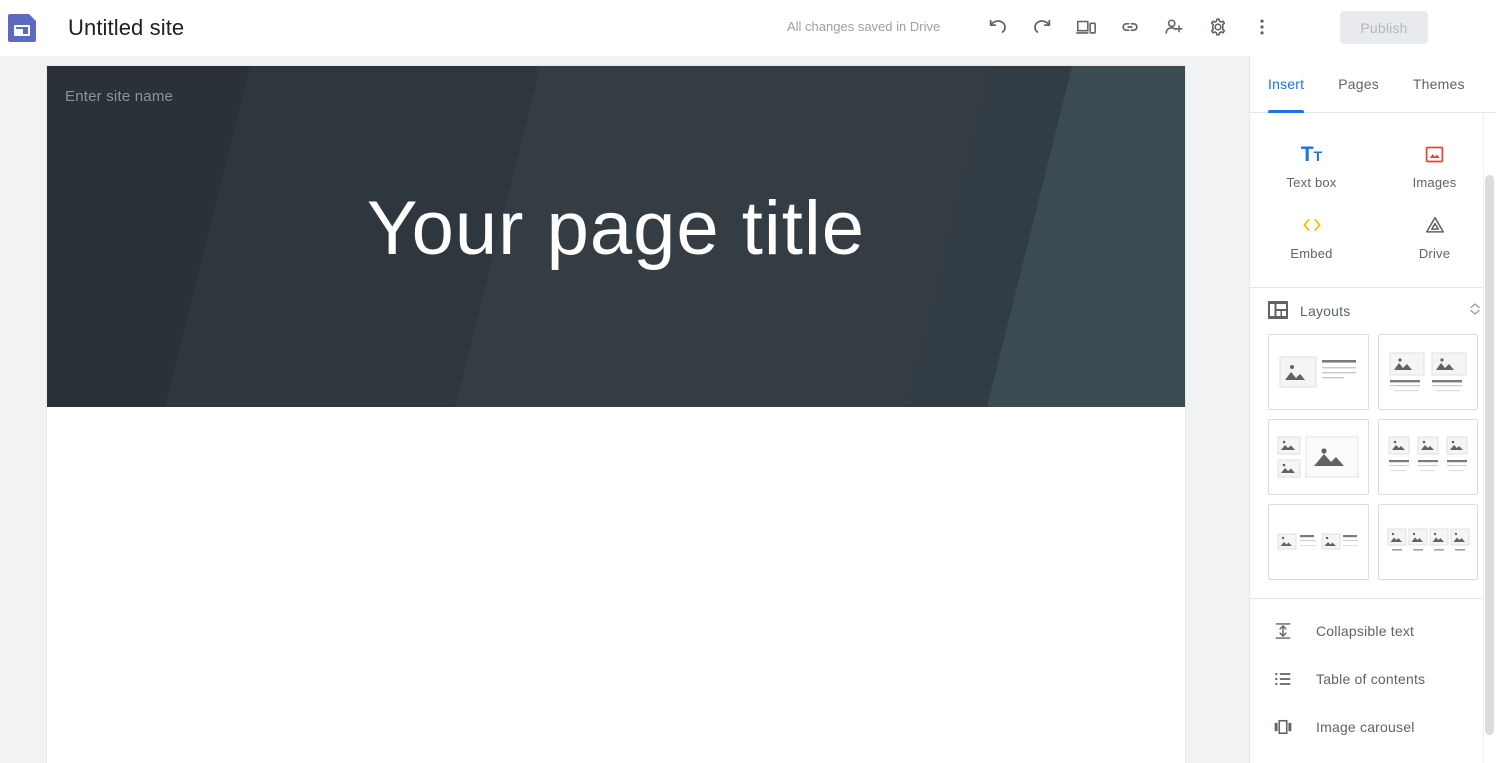 The image size is (1496, 763). Describe the element at coordinates (1439, 84) in the screenshot. I see `tab-themes: Themes` at that location.